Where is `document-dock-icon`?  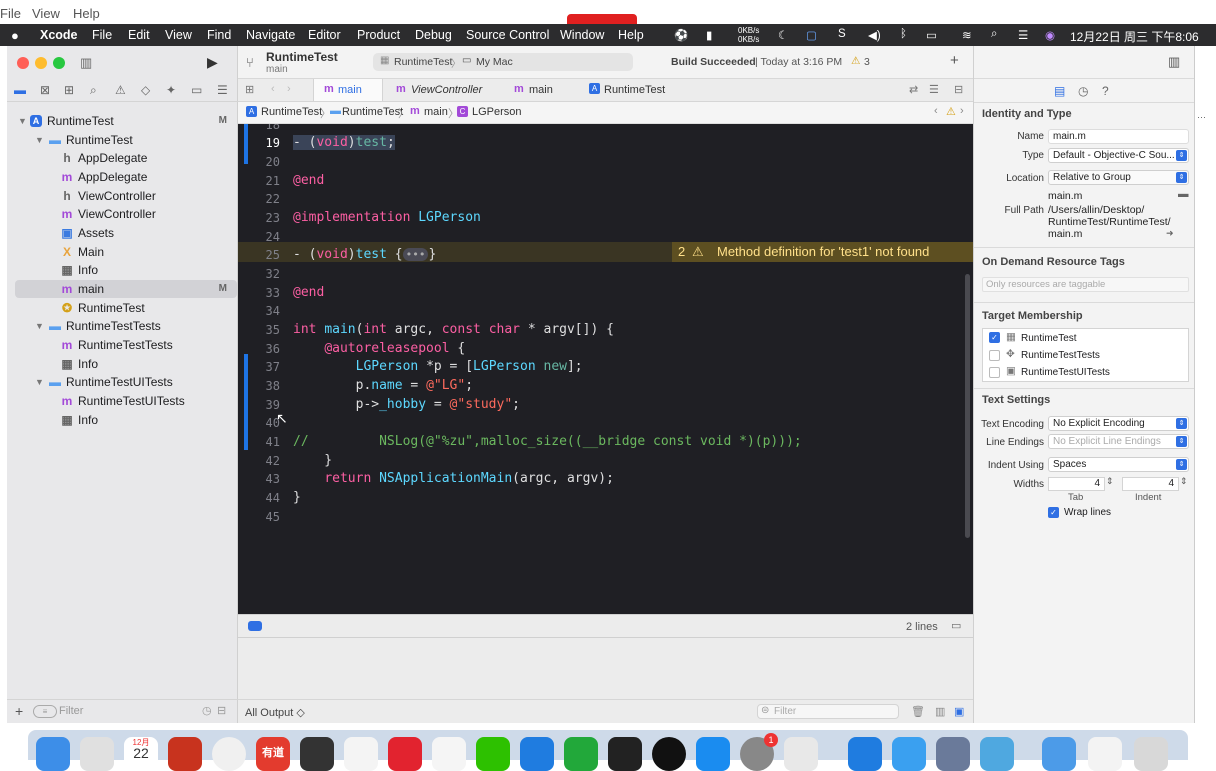 document-dock-icon is located at coordinates (1105, 754).